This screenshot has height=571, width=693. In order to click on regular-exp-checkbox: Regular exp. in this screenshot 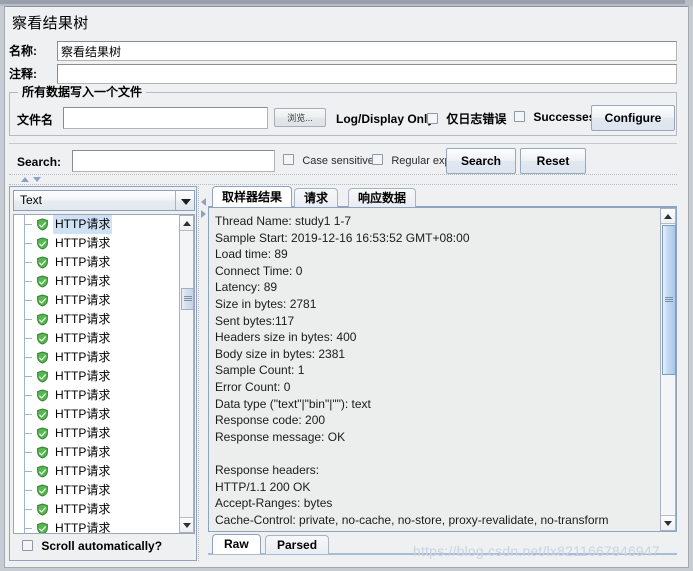, I will do `click(413, 161)`.